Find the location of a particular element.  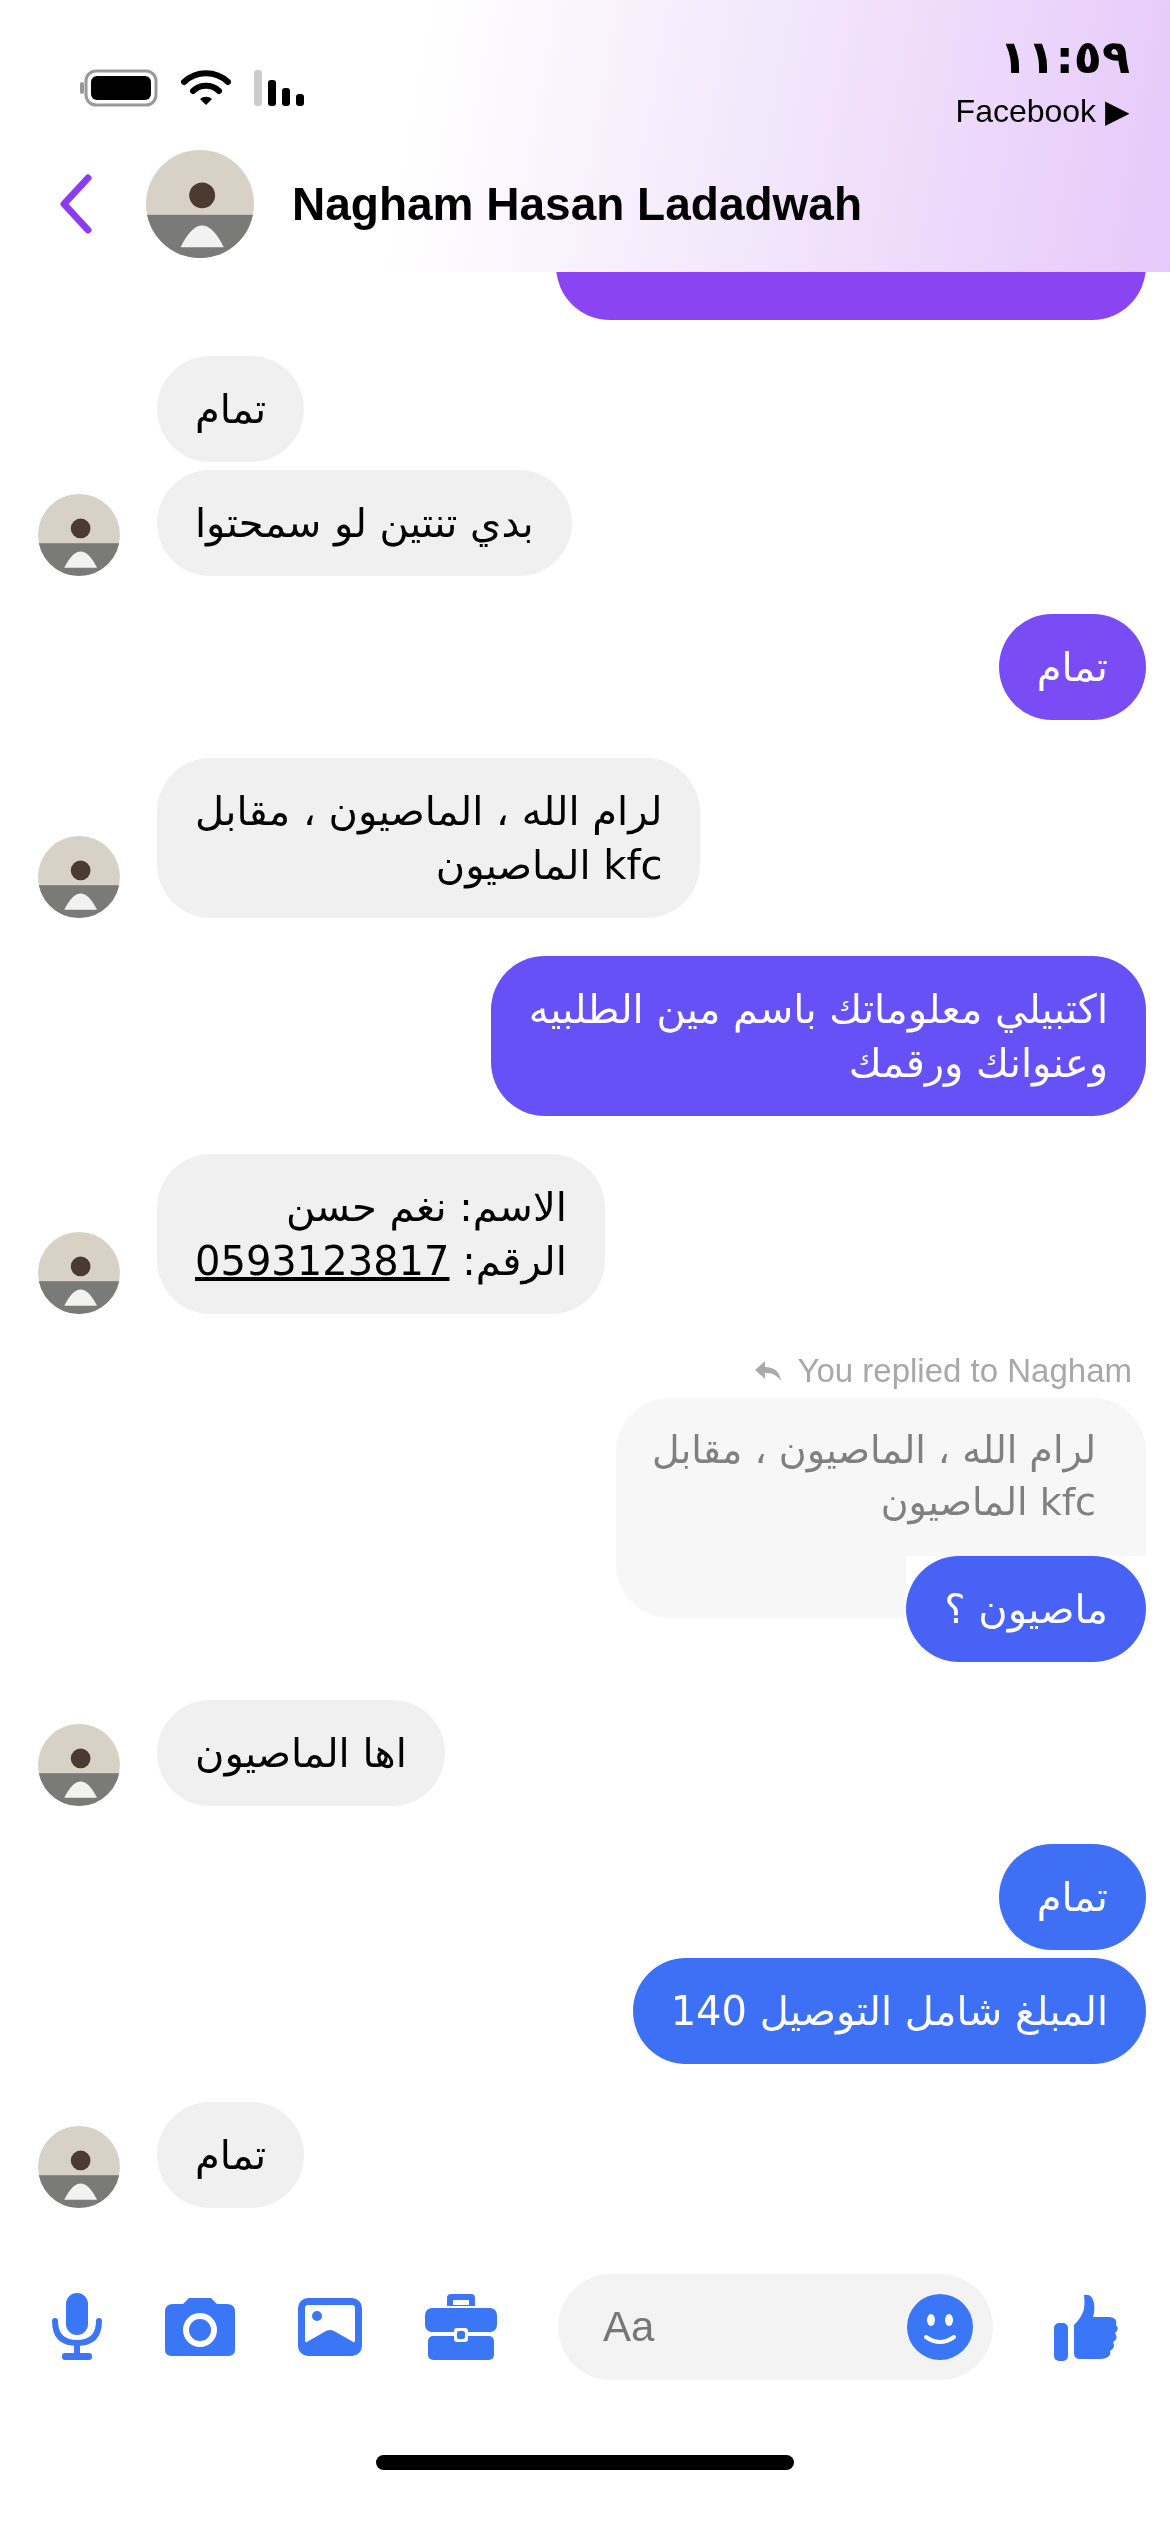

wifi-icon is located at coordinates (206, 88).